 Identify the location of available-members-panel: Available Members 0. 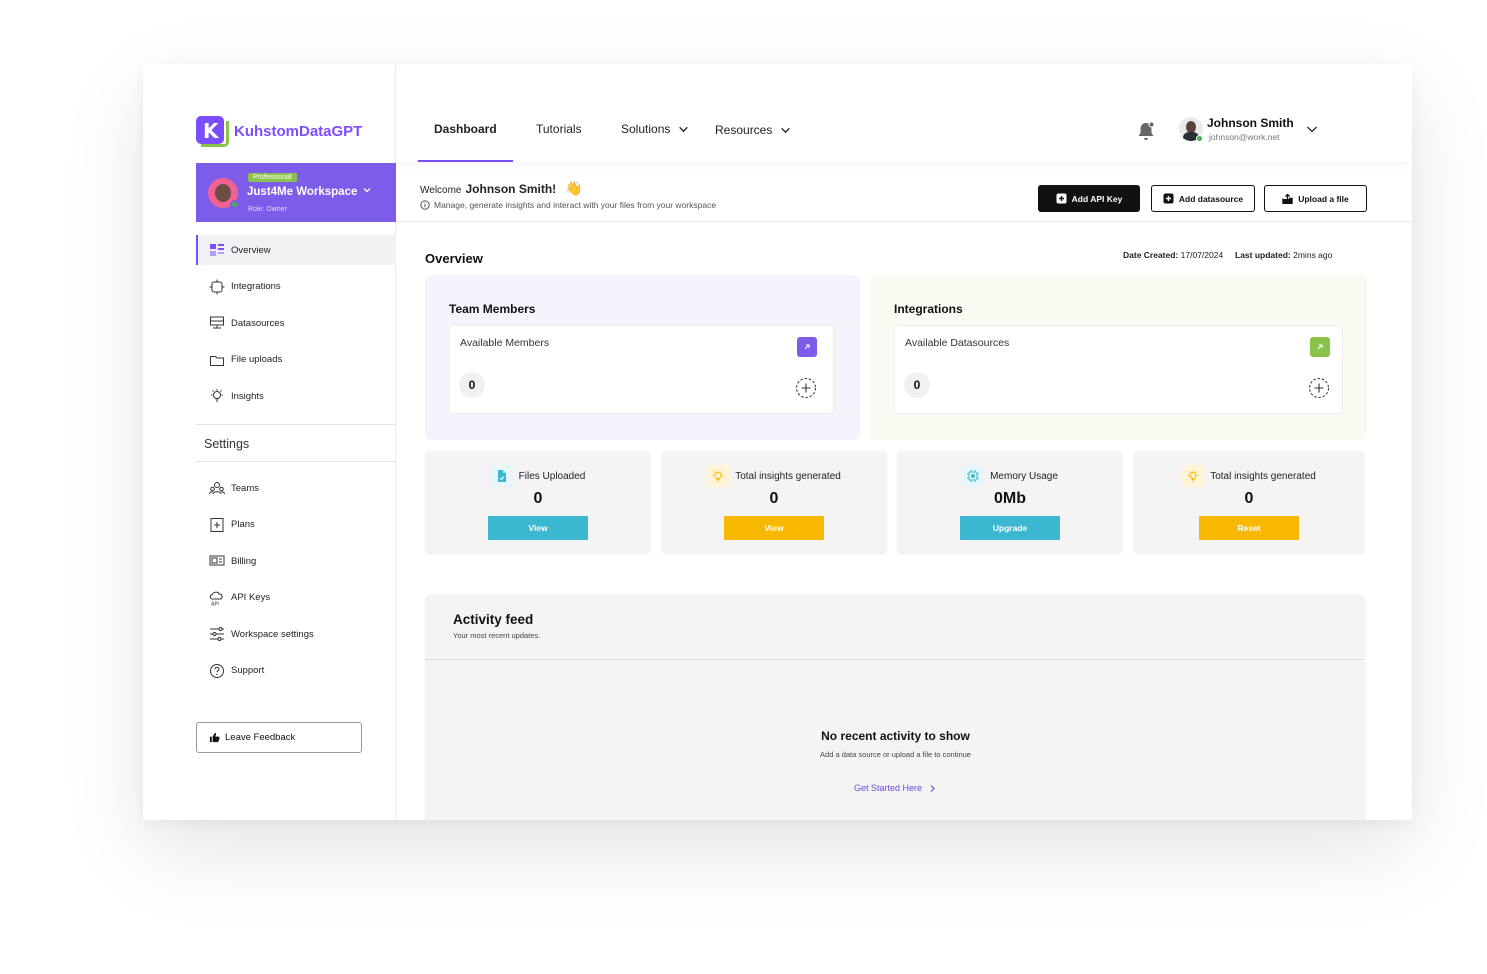
(641, 369).